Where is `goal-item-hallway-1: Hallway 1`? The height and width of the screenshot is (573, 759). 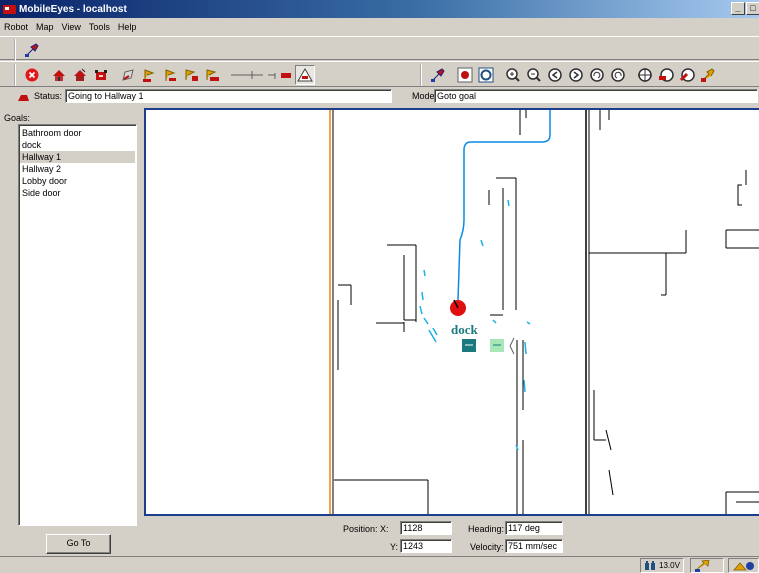 goal-item-hallway-1: Hallway 1 is located at coordinates (77, 157).